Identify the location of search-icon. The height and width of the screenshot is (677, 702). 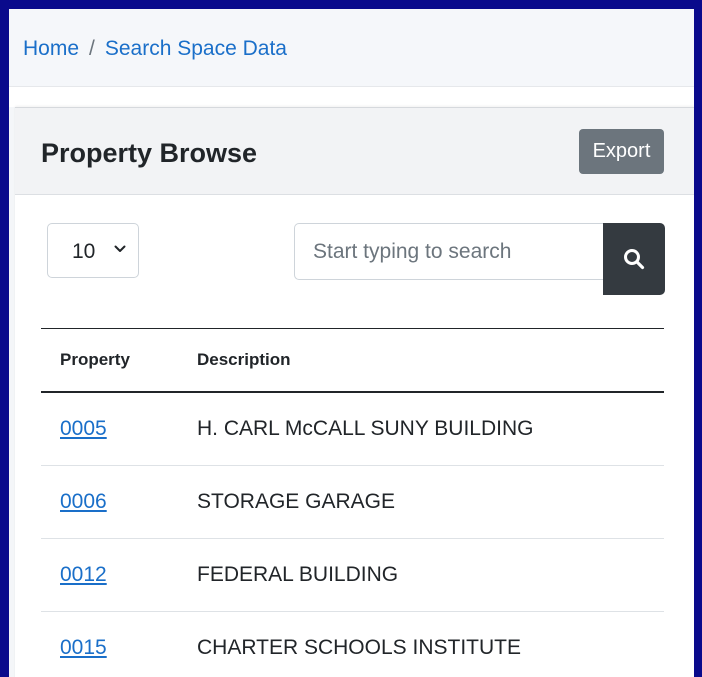
(634, 259).